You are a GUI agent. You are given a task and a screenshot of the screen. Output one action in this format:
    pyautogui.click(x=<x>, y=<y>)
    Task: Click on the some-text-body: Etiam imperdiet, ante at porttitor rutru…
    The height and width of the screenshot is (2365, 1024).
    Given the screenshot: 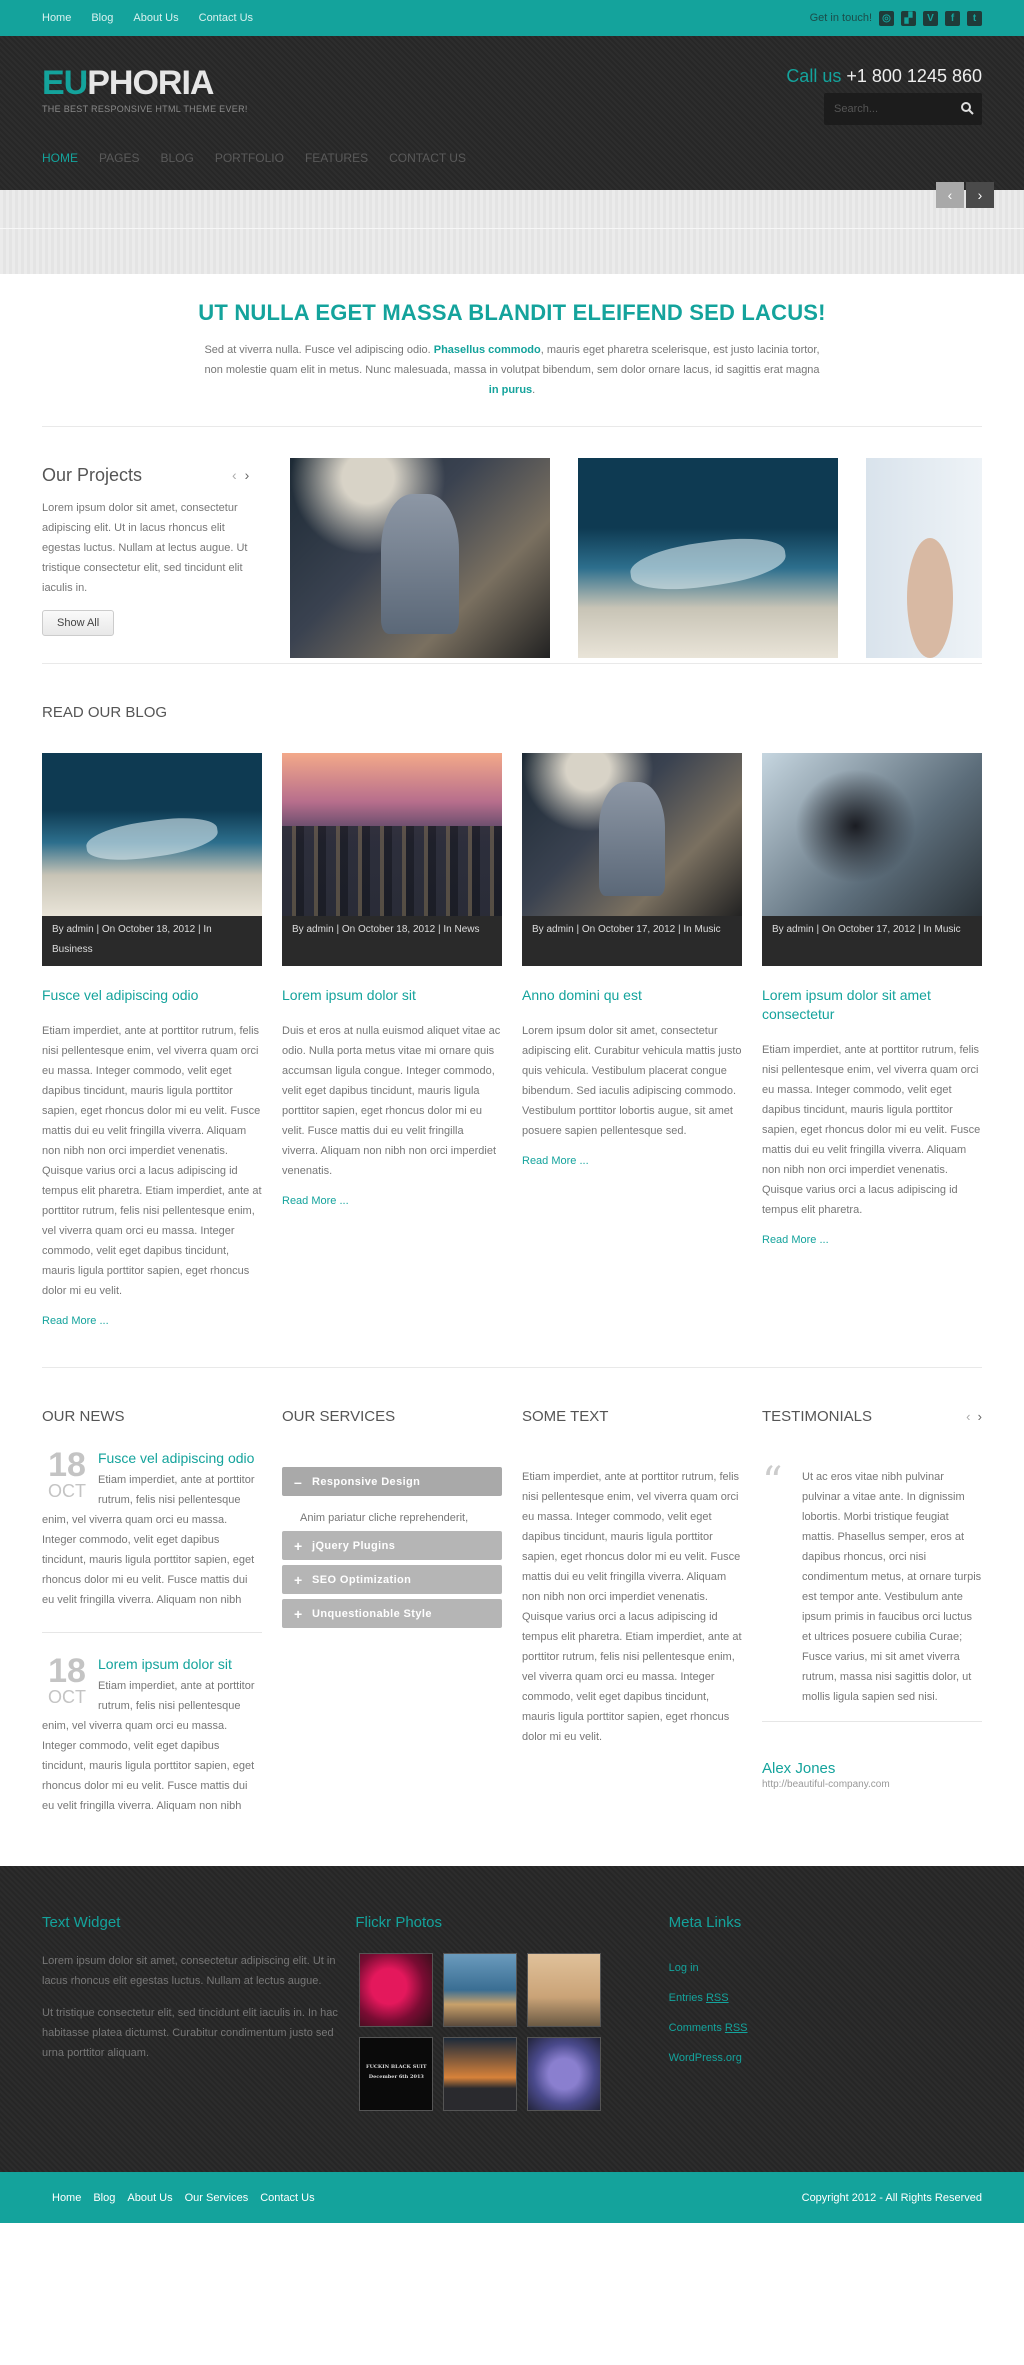 What is the action you would take?
    pyautogui.click(x=632, y=1607)
    